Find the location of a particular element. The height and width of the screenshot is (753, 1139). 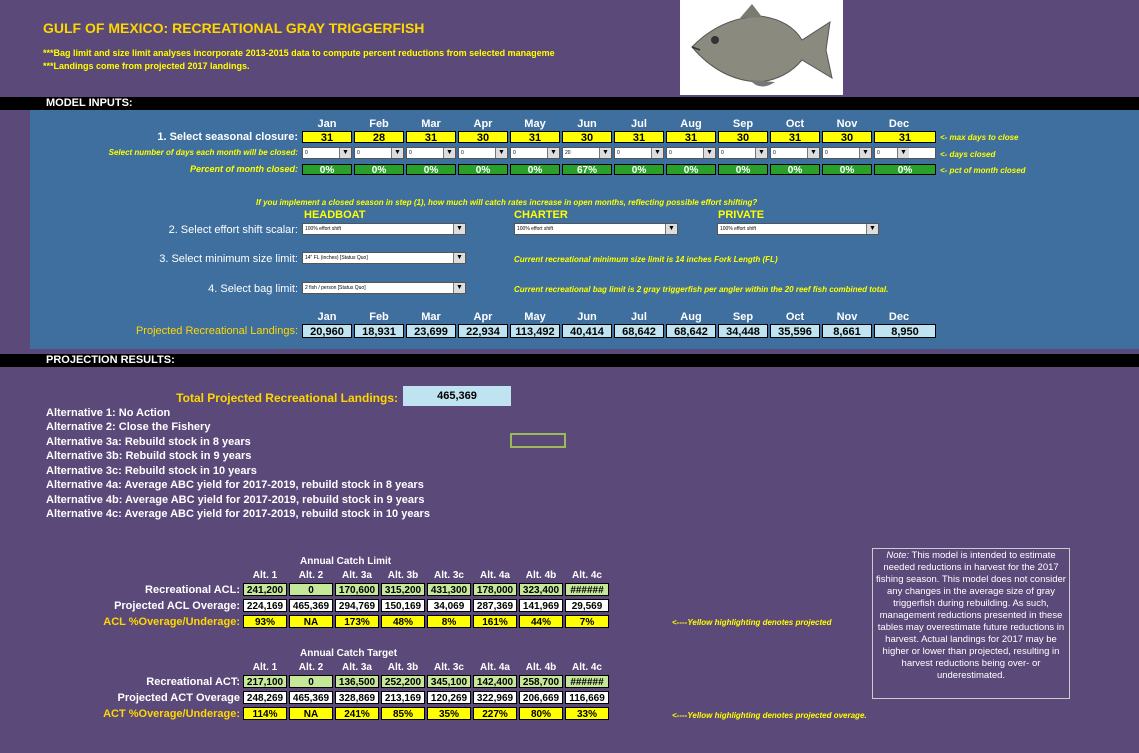

charter-effort-select: 100% effort shift ▼ is located at coordinates (596, 229).